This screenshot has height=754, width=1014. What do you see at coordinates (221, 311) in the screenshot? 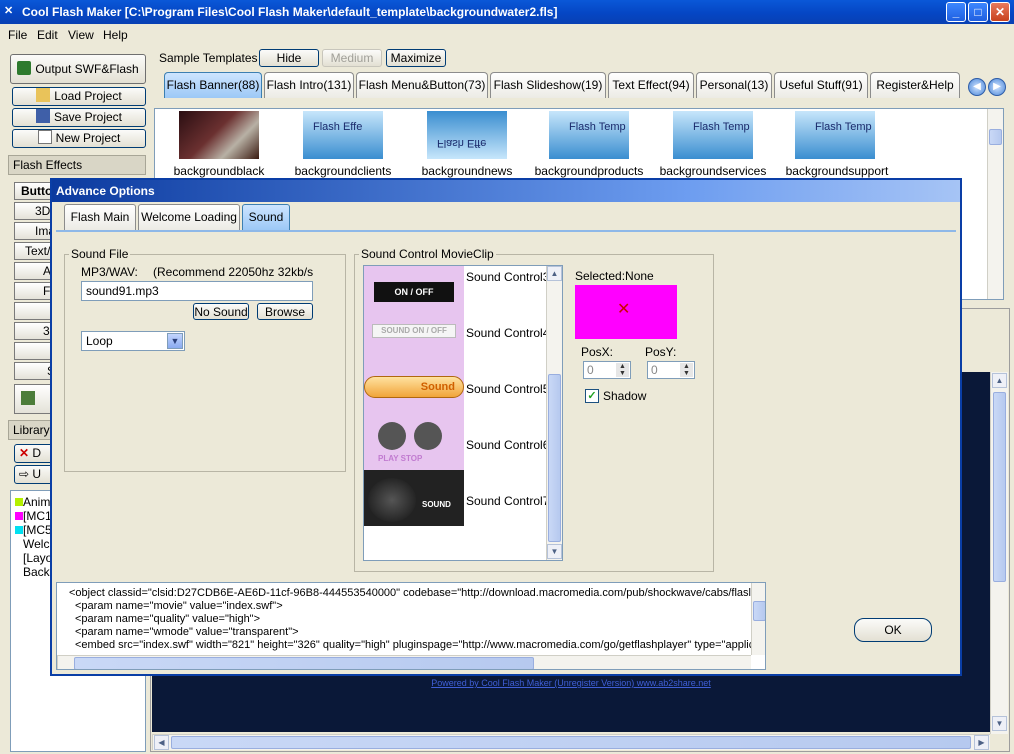
I see `no-sound-button: No Sound` at bounding box center [221, 311].